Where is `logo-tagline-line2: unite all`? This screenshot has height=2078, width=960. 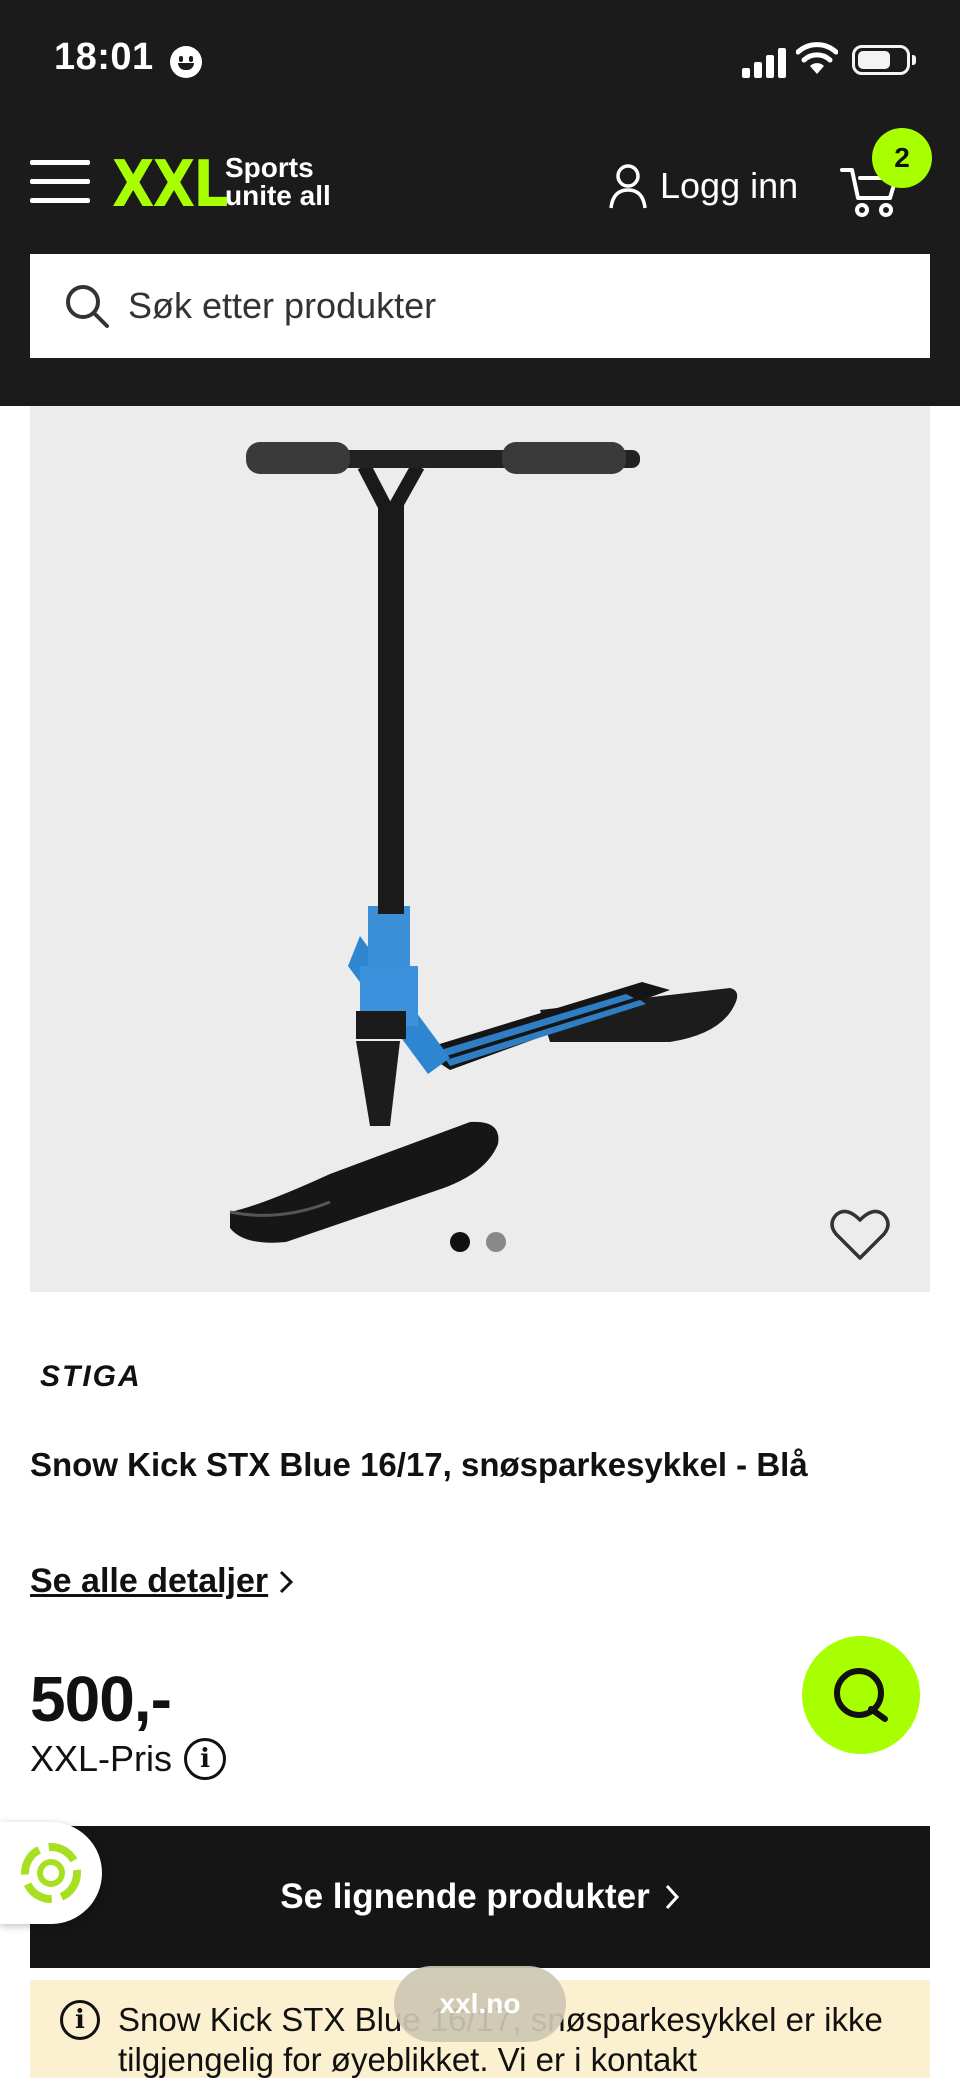 logo-tagline-line2: unite all is located at coordinates (278, 195).